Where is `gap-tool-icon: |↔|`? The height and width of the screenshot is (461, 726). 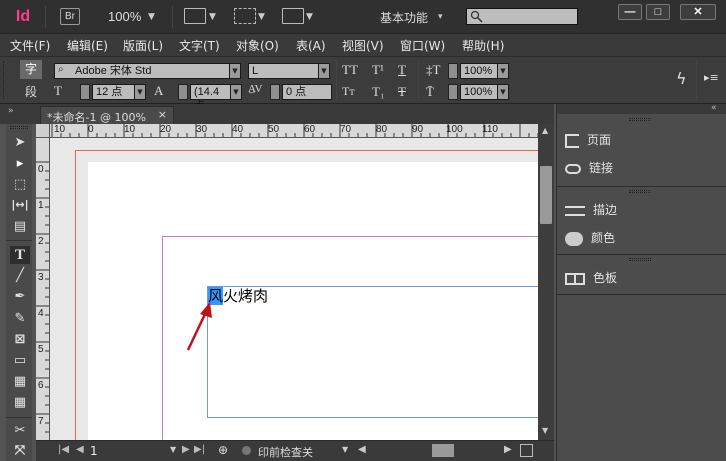 gap-tool-icon: |↔| is located at coordinates (20, 205).